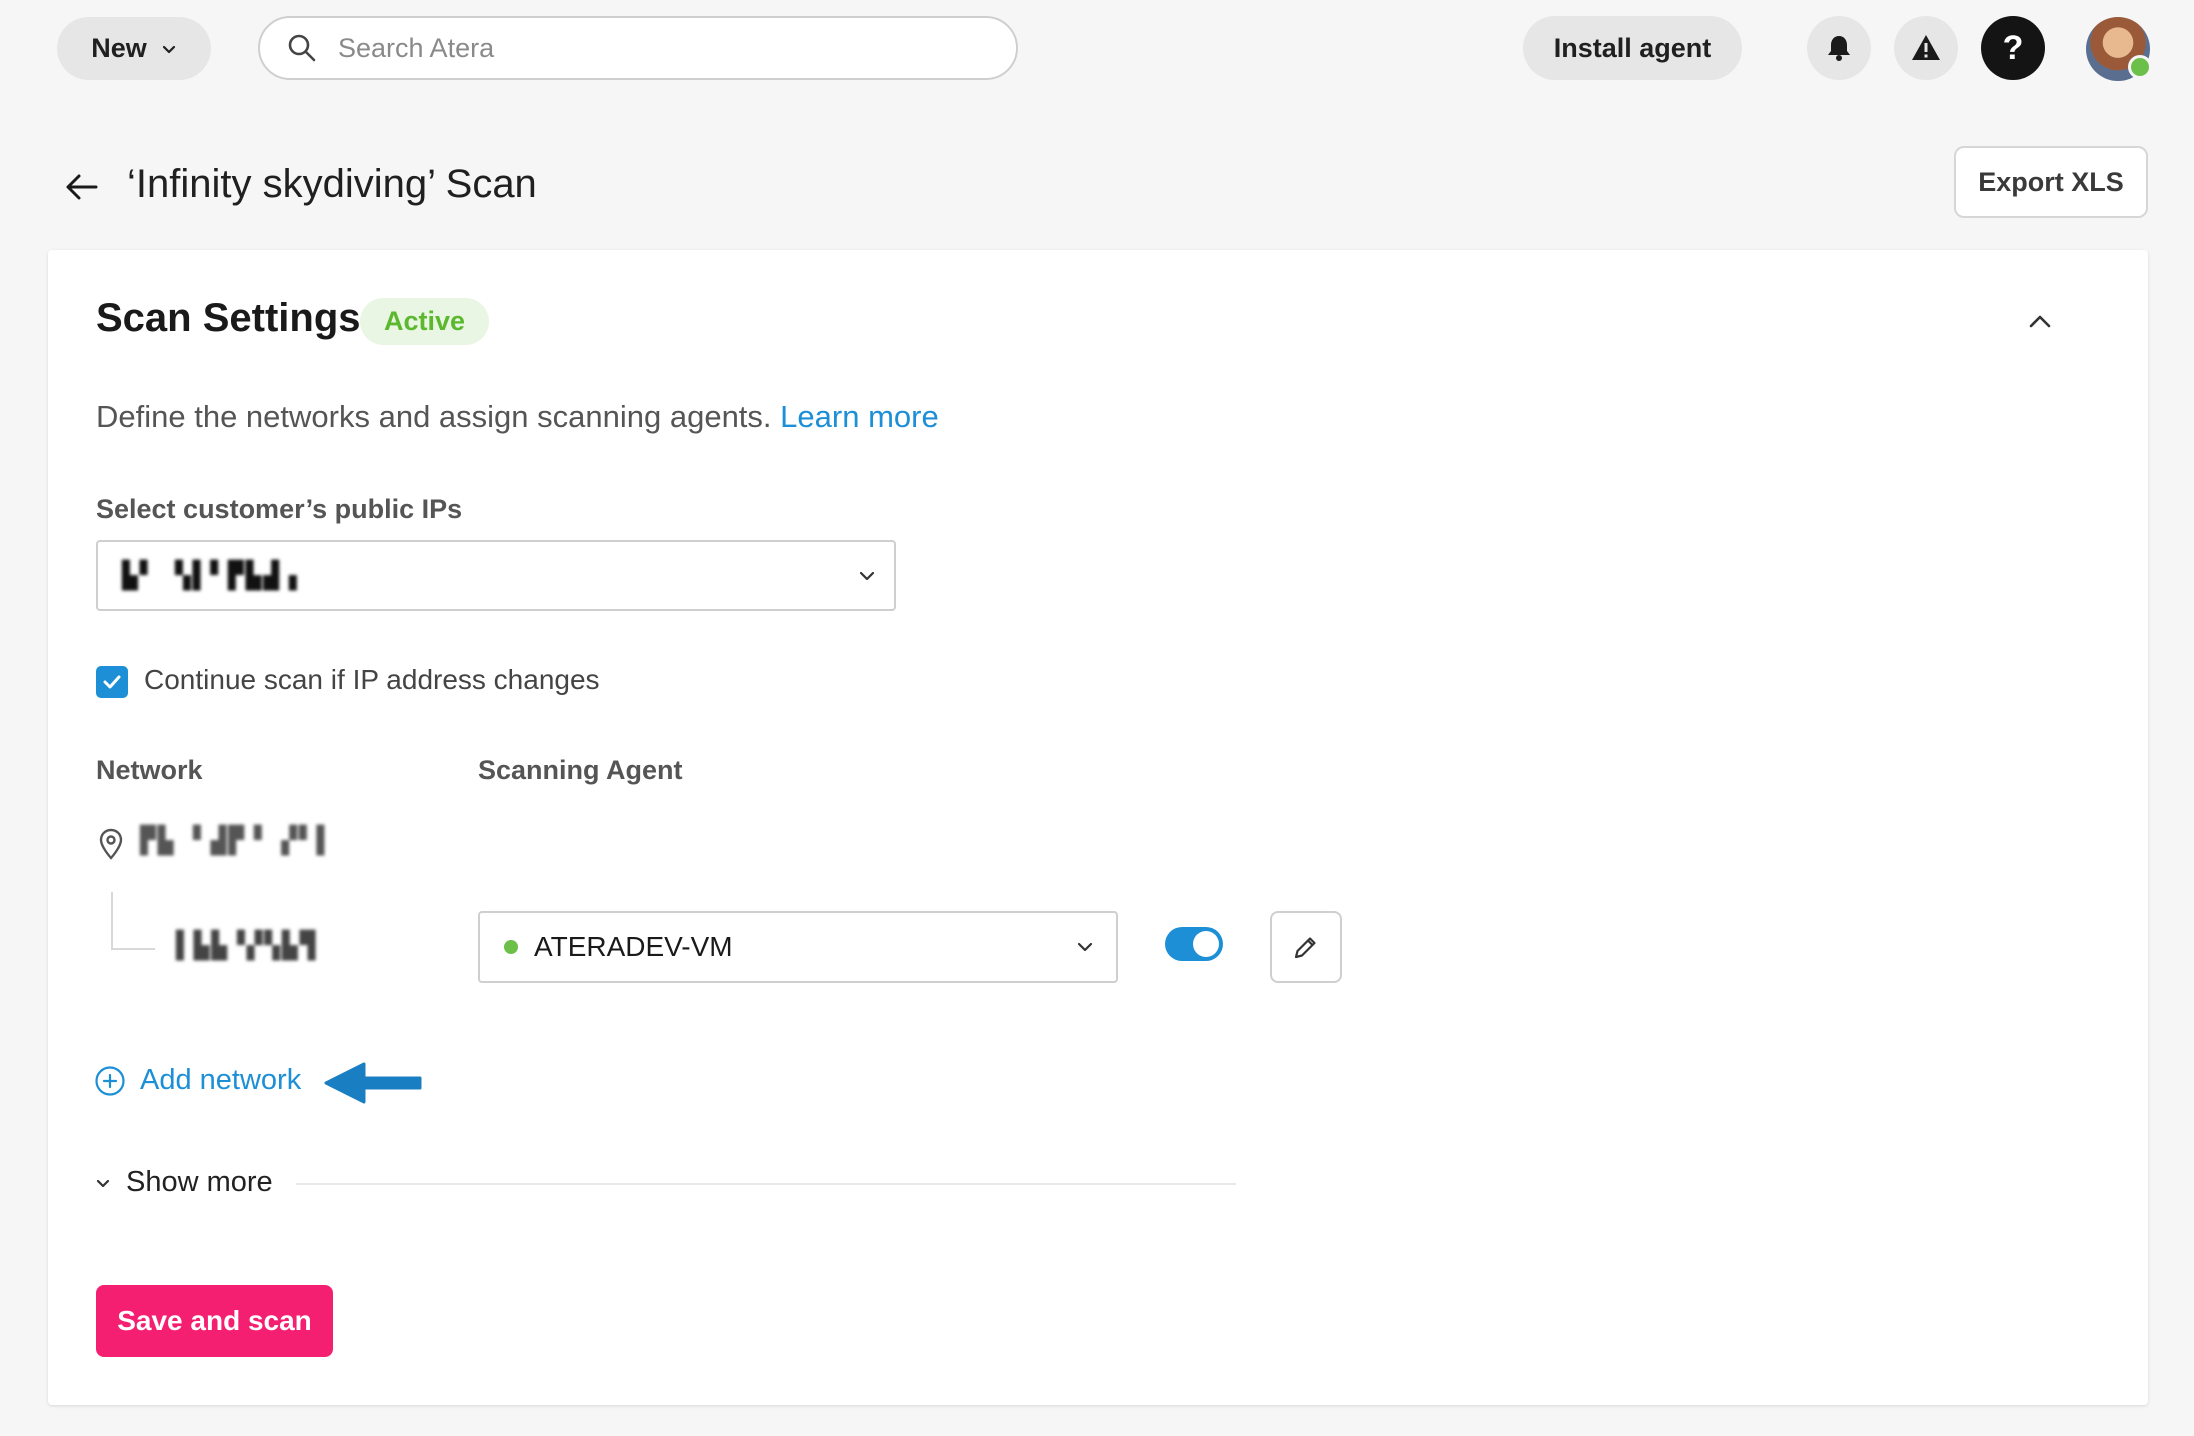 The width and height of the screenshot is (2194, 1436). I want to click on section-title: Scan Settings, so click(228, 318).